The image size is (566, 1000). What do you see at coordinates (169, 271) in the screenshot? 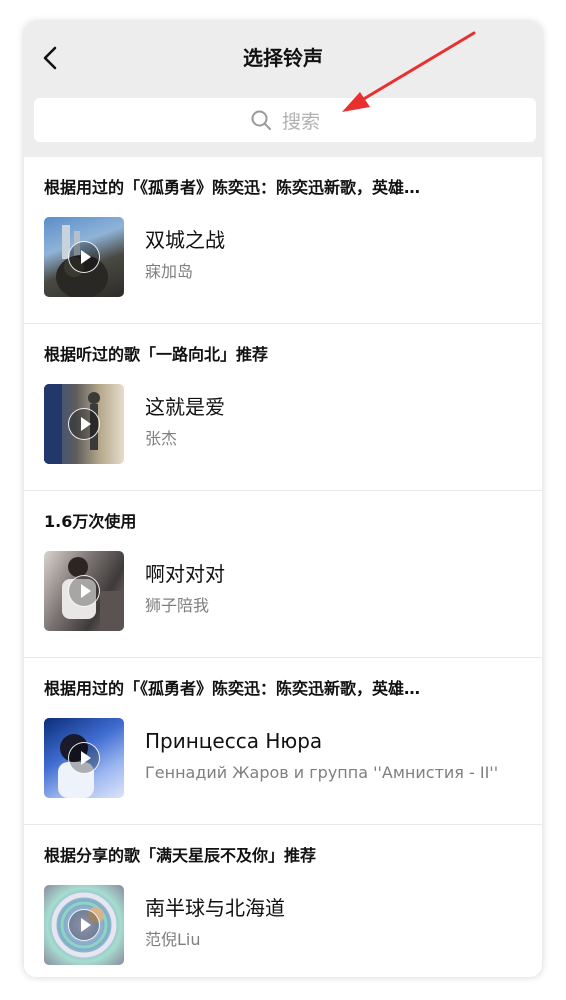
I see `song-artist: 寐加岛` at bounding box center [169, 271].